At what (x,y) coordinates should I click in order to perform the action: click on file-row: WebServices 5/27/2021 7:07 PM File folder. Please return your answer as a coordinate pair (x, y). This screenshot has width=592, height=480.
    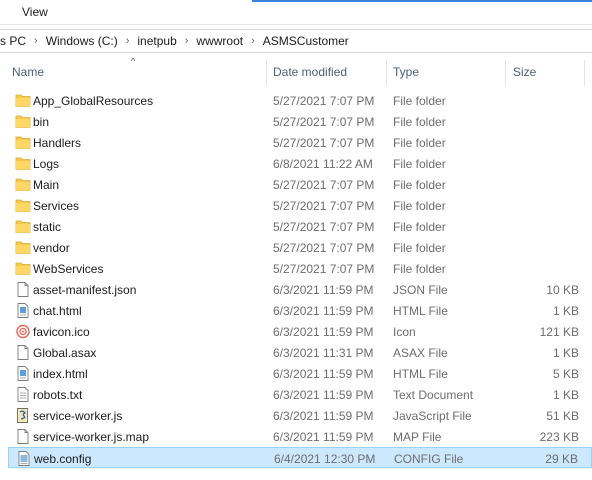
    Looking at the image, I should click on (300, 268).